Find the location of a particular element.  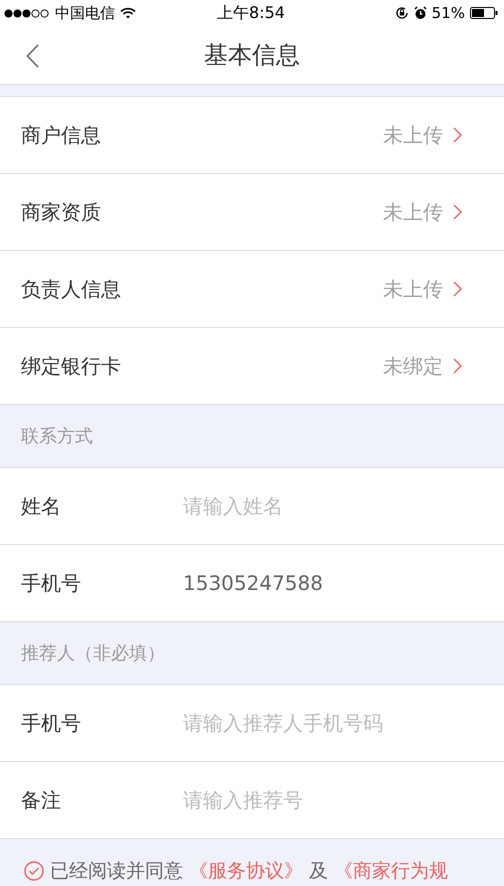

chevron-left-icon is located at coordinates (32, 56).